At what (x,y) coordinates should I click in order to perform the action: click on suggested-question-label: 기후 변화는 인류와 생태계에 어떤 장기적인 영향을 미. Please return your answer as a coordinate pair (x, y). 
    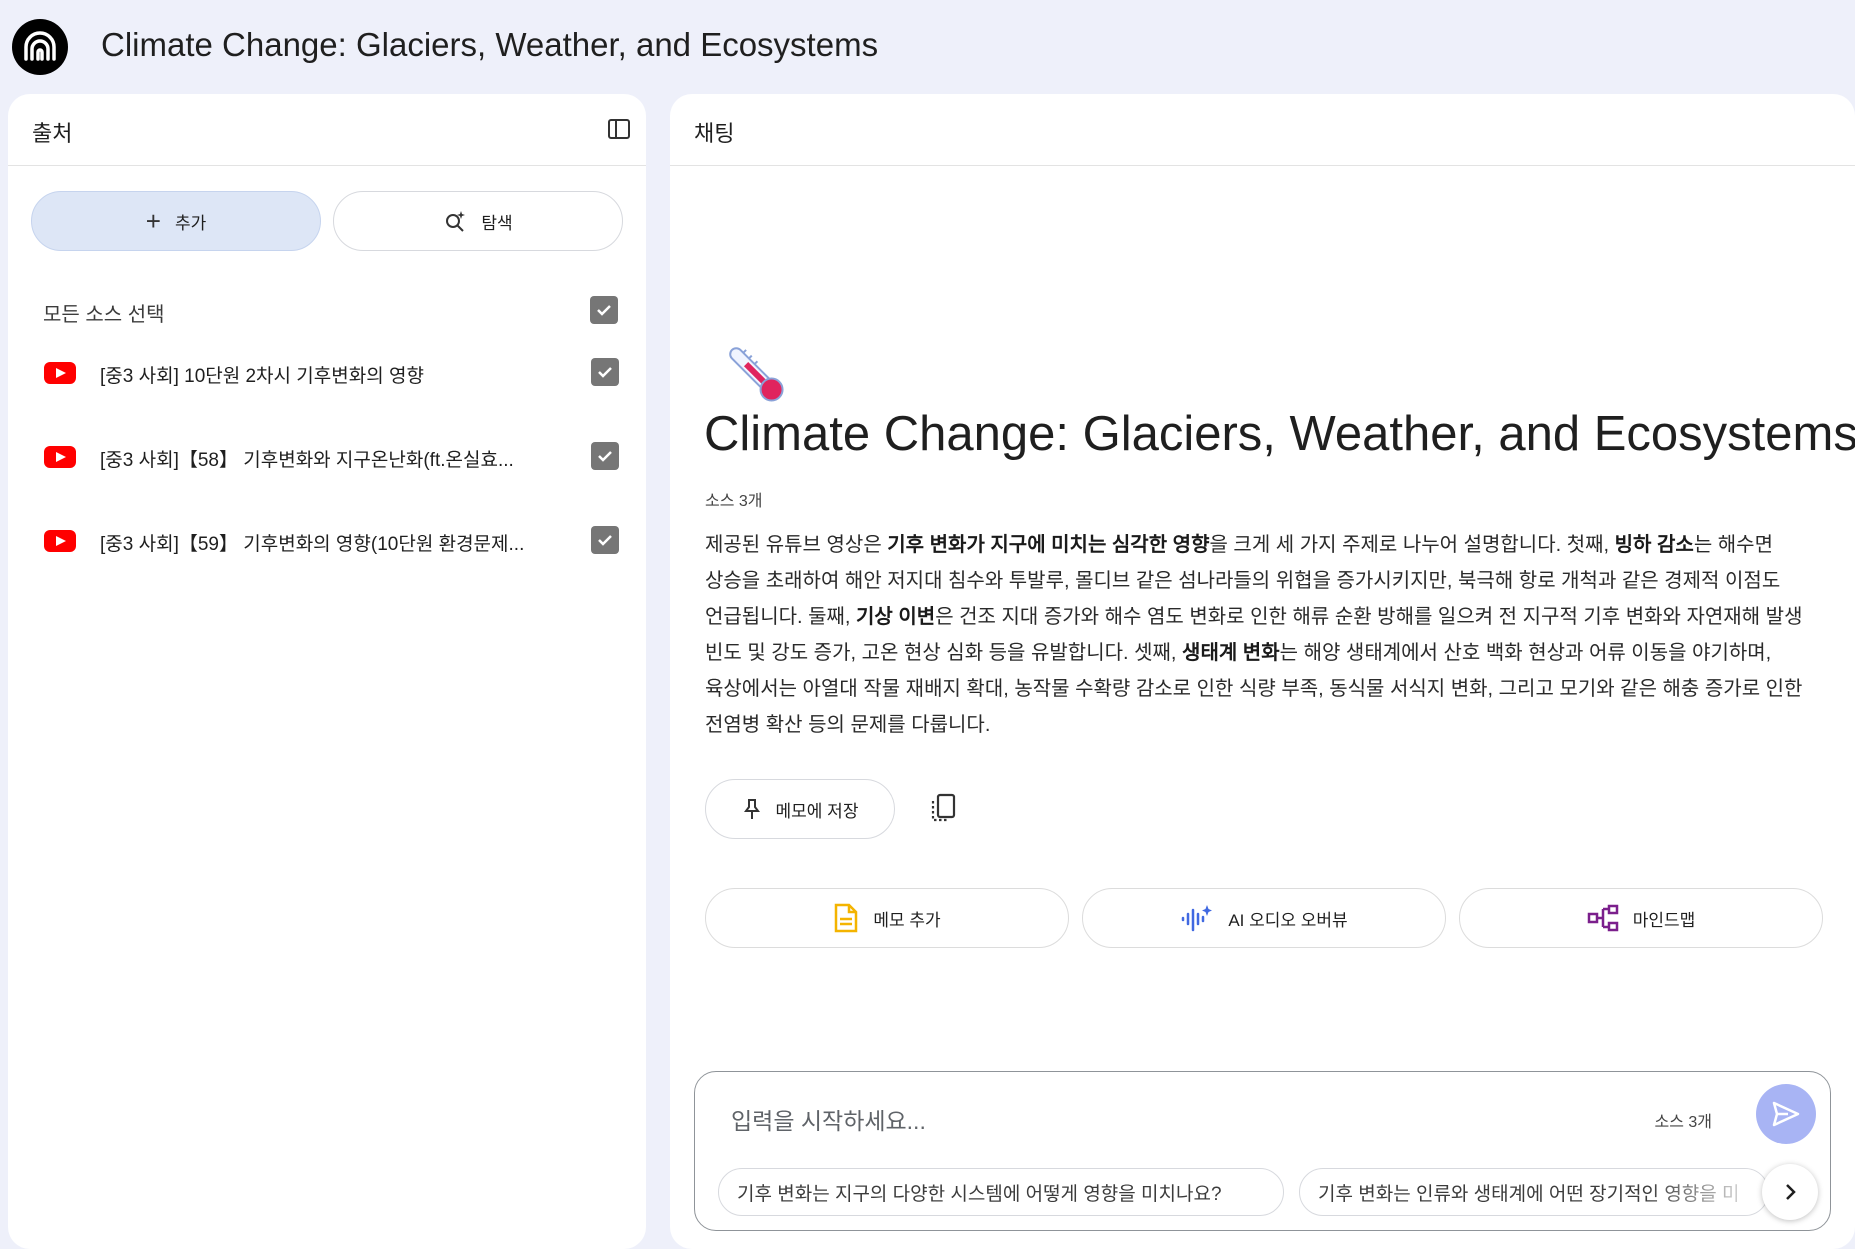
    Looking at the image, I should click on (1529, 1194).